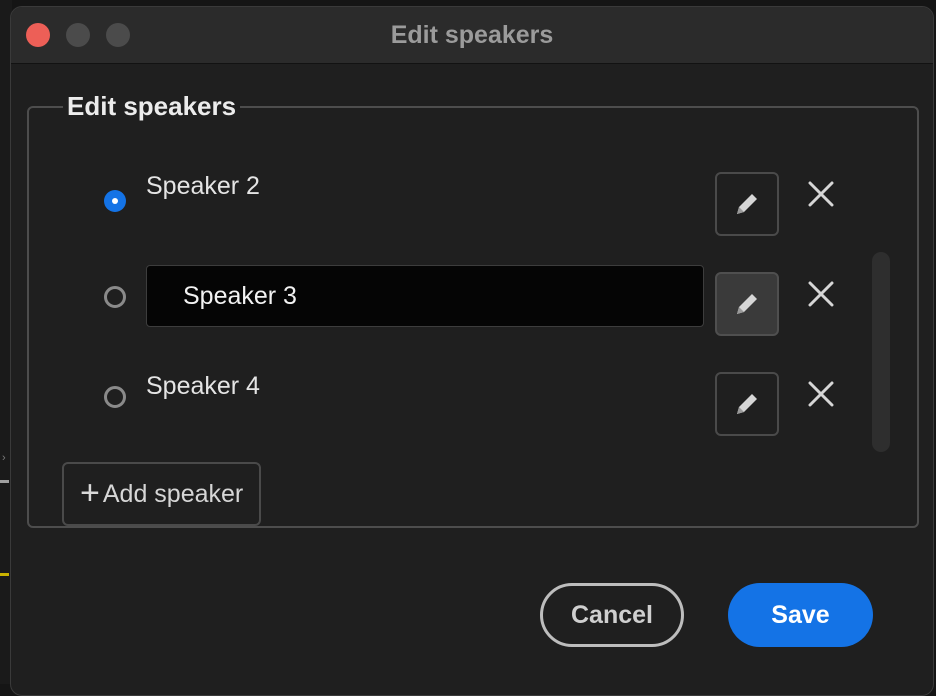  What do you see at coordinates (152, 106) in the screenshot?
I see `group-title: Edit speakers` at bounding box center [152, 106].